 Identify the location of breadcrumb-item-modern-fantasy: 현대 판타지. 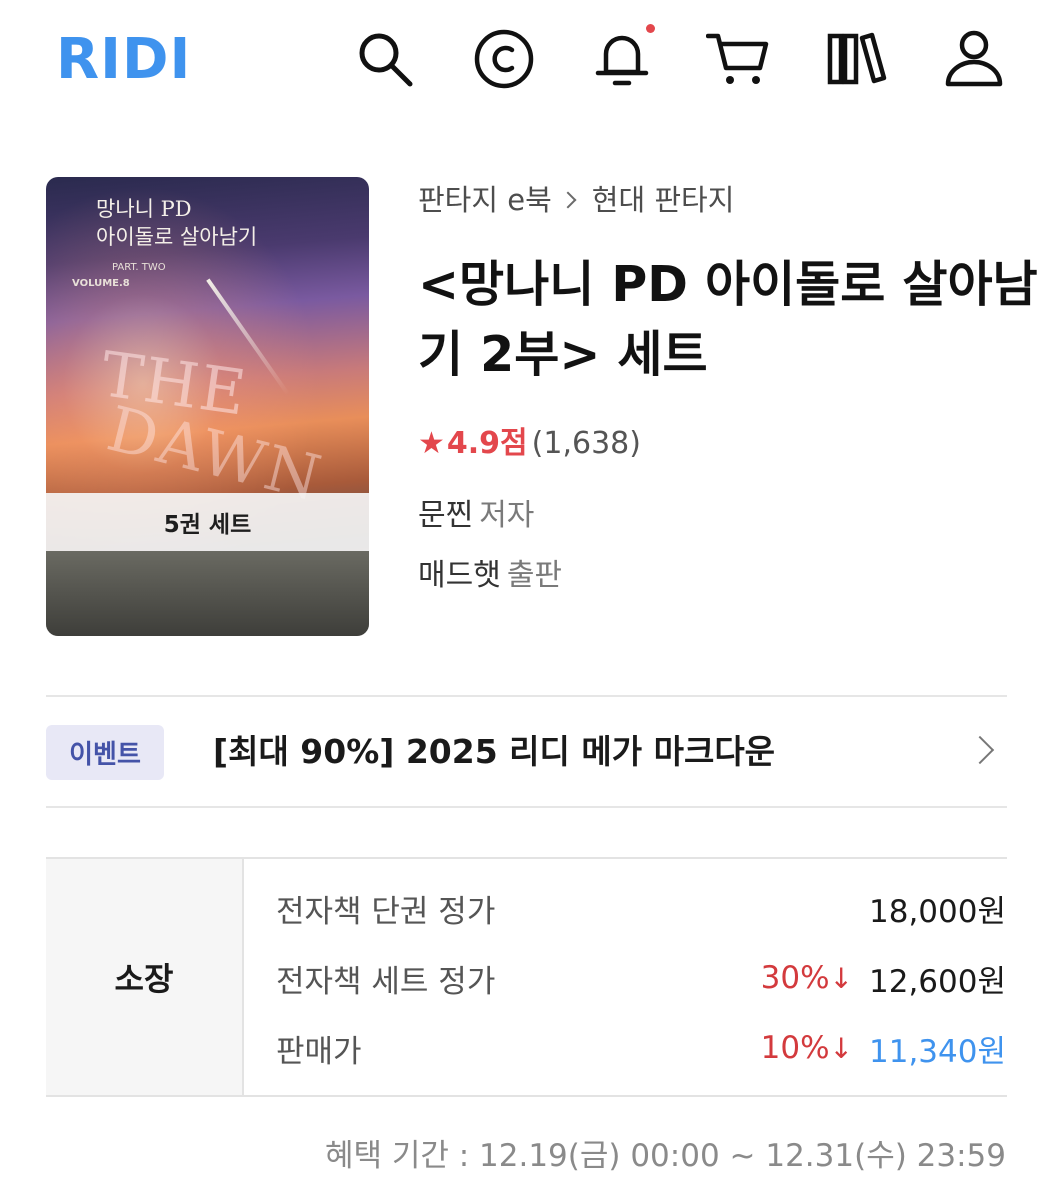
(663, 200).